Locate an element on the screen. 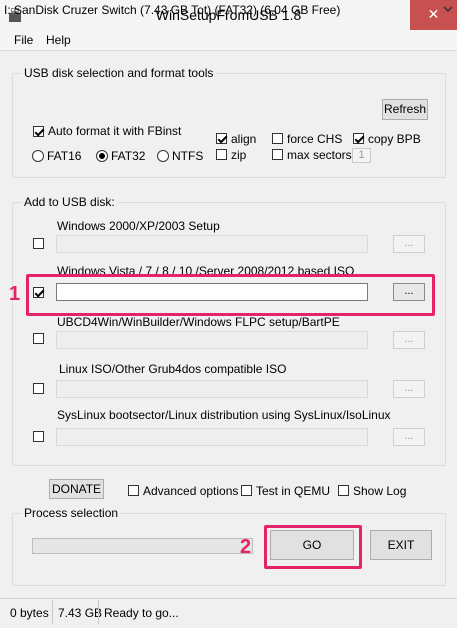 The height and width of the screenshot is (628, 457). process-group-title: Process selection is located at coordinates (71, 513).